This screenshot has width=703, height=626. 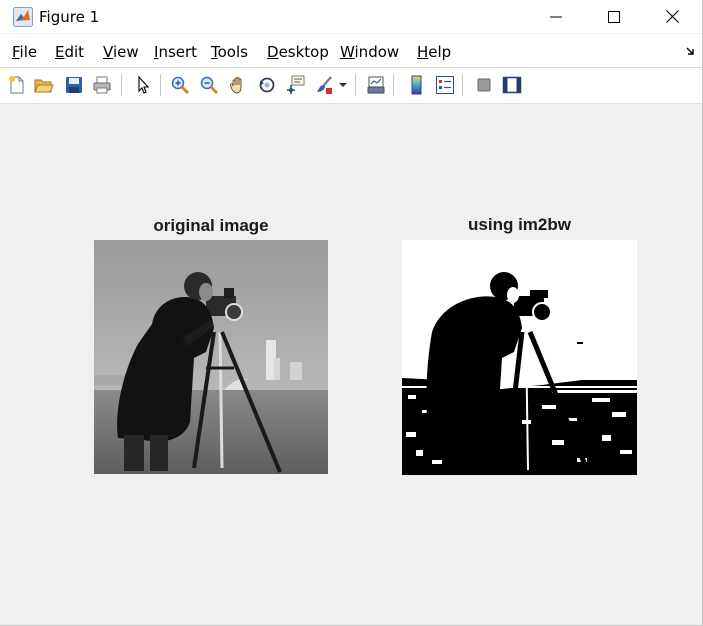 I want to click on zoom-out-icon, so click(x=209, y=85).